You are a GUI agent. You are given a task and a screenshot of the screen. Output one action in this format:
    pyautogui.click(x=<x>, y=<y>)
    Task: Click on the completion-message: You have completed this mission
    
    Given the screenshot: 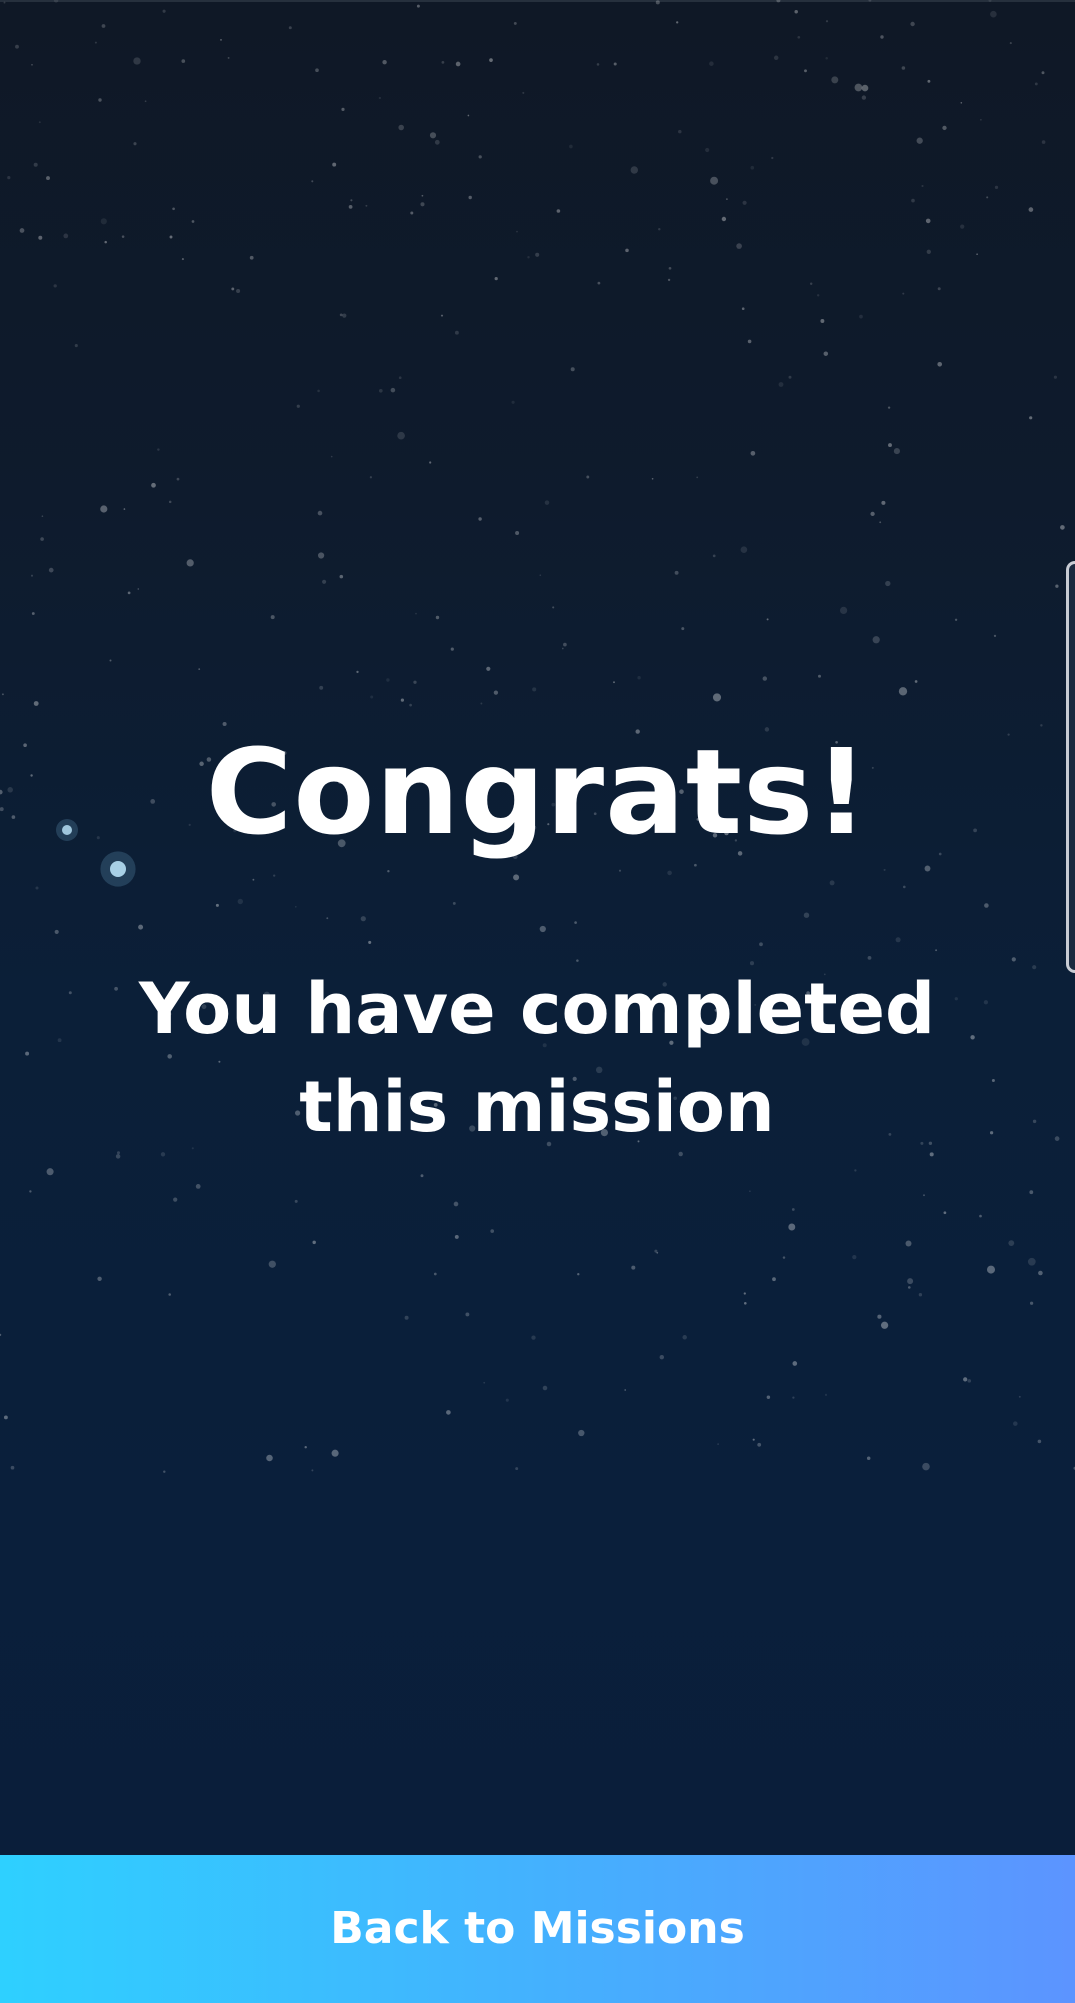 What is the action you would take?
    pyautogui.click(x=537, y=1058)
    